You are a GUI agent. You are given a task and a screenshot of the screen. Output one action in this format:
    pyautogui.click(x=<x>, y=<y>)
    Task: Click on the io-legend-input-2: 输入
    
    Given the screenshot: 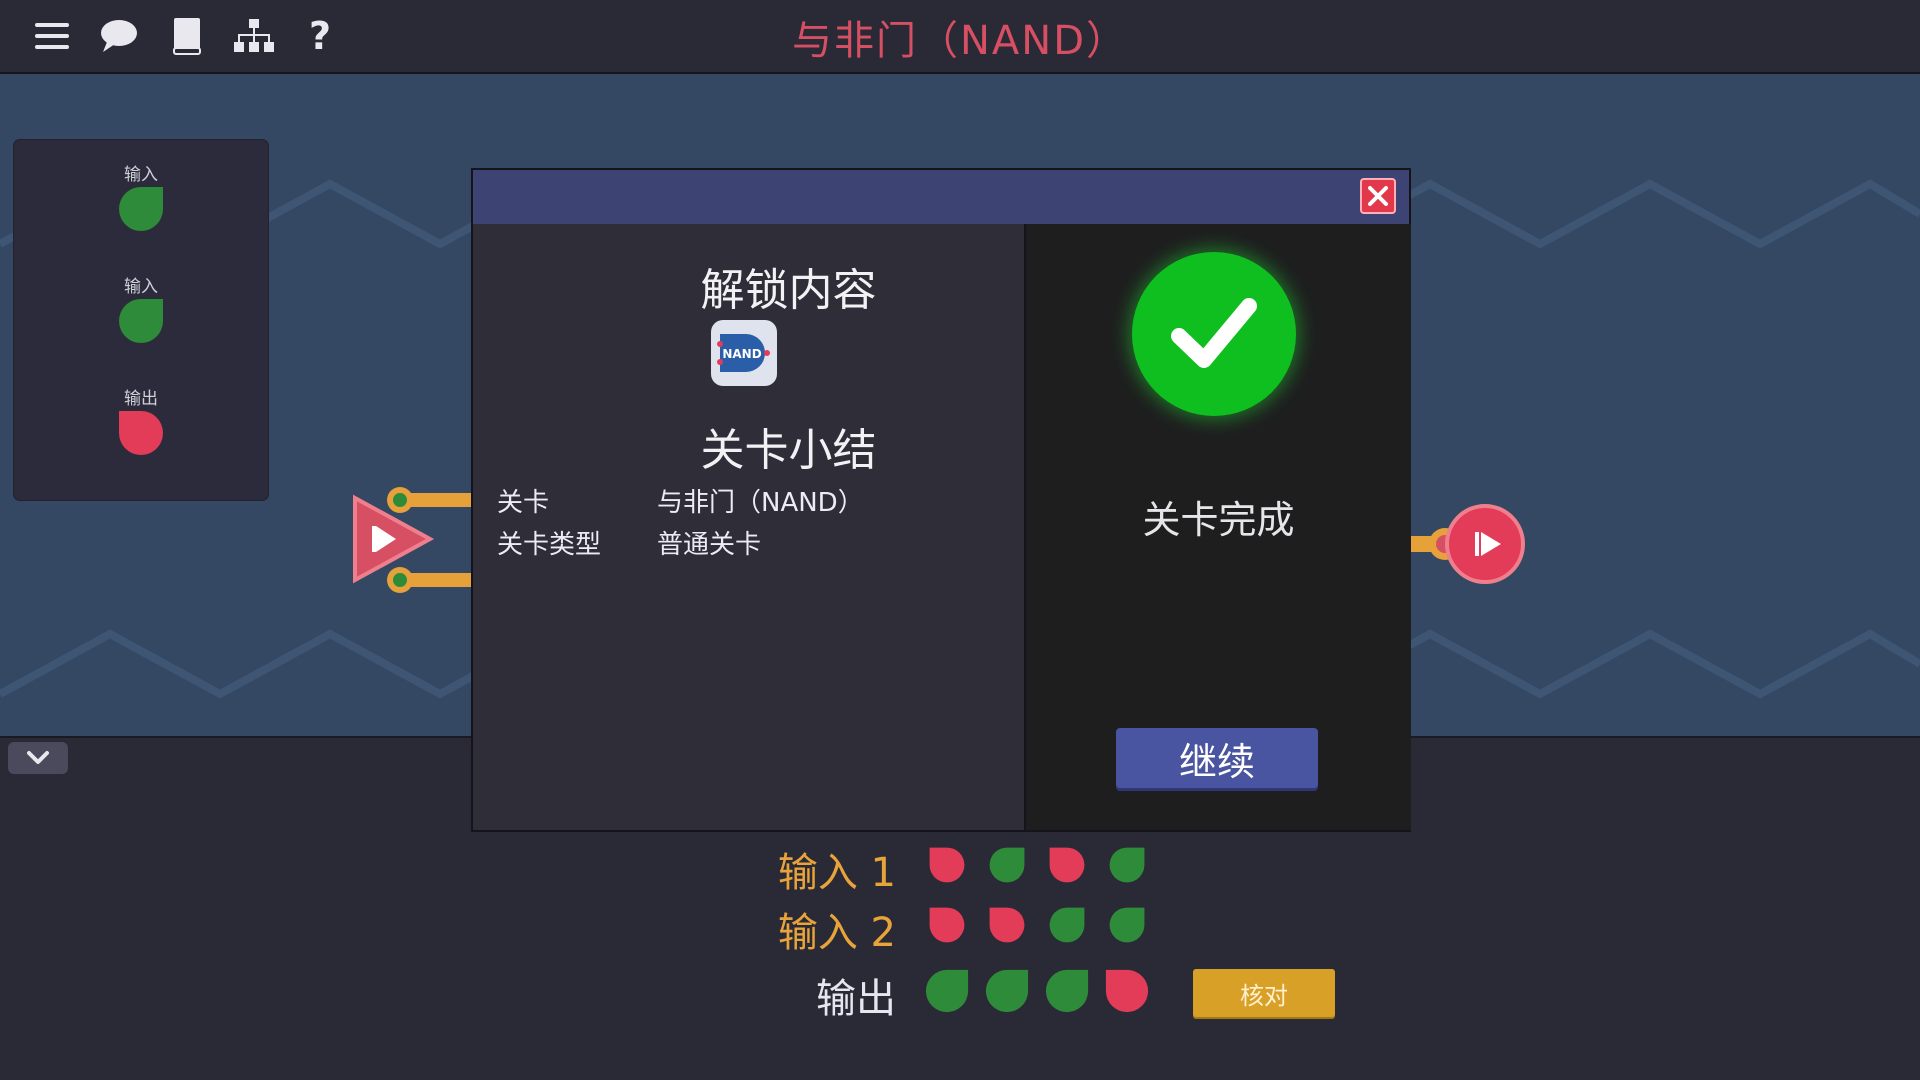 What is the action you would take?
    pyautogui.click(x=141, y=310)
    